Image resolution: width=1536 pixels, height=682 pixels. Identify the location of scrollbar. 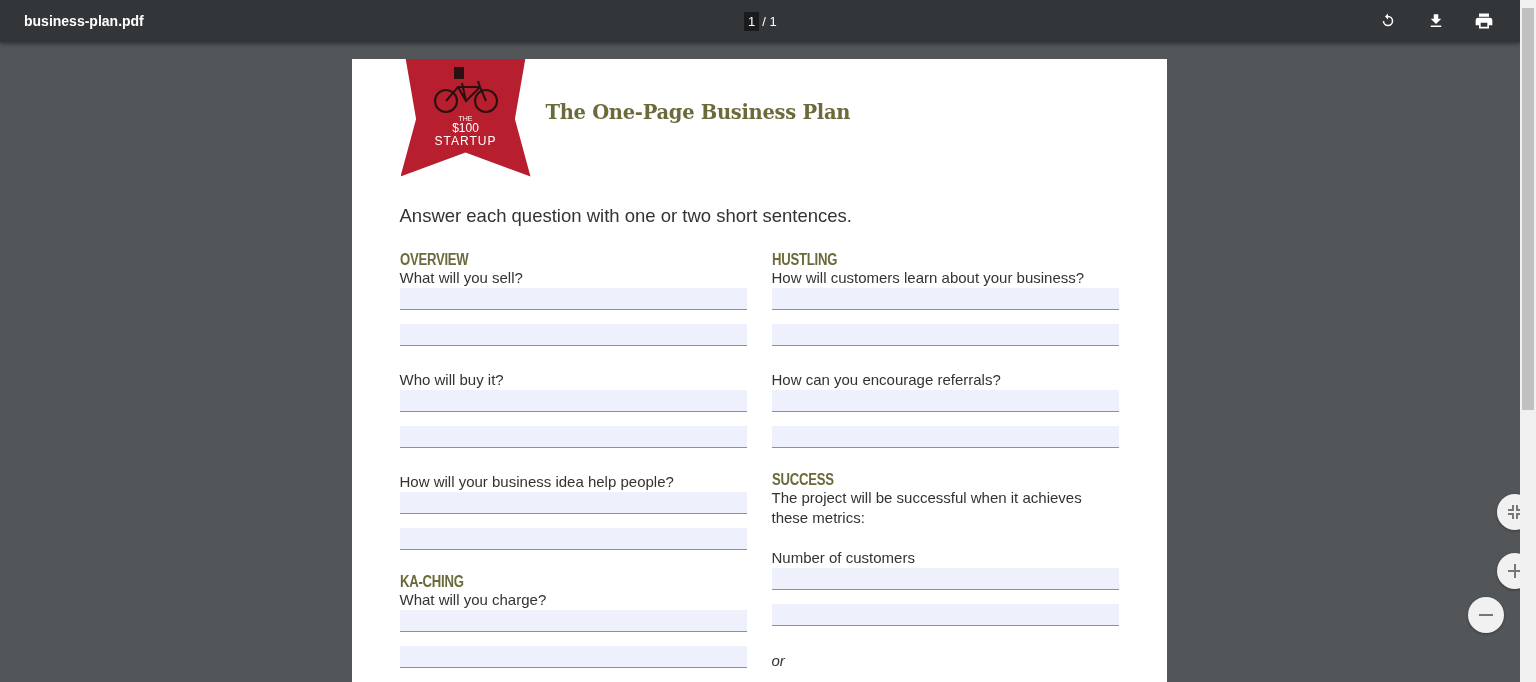
(1528, 341).